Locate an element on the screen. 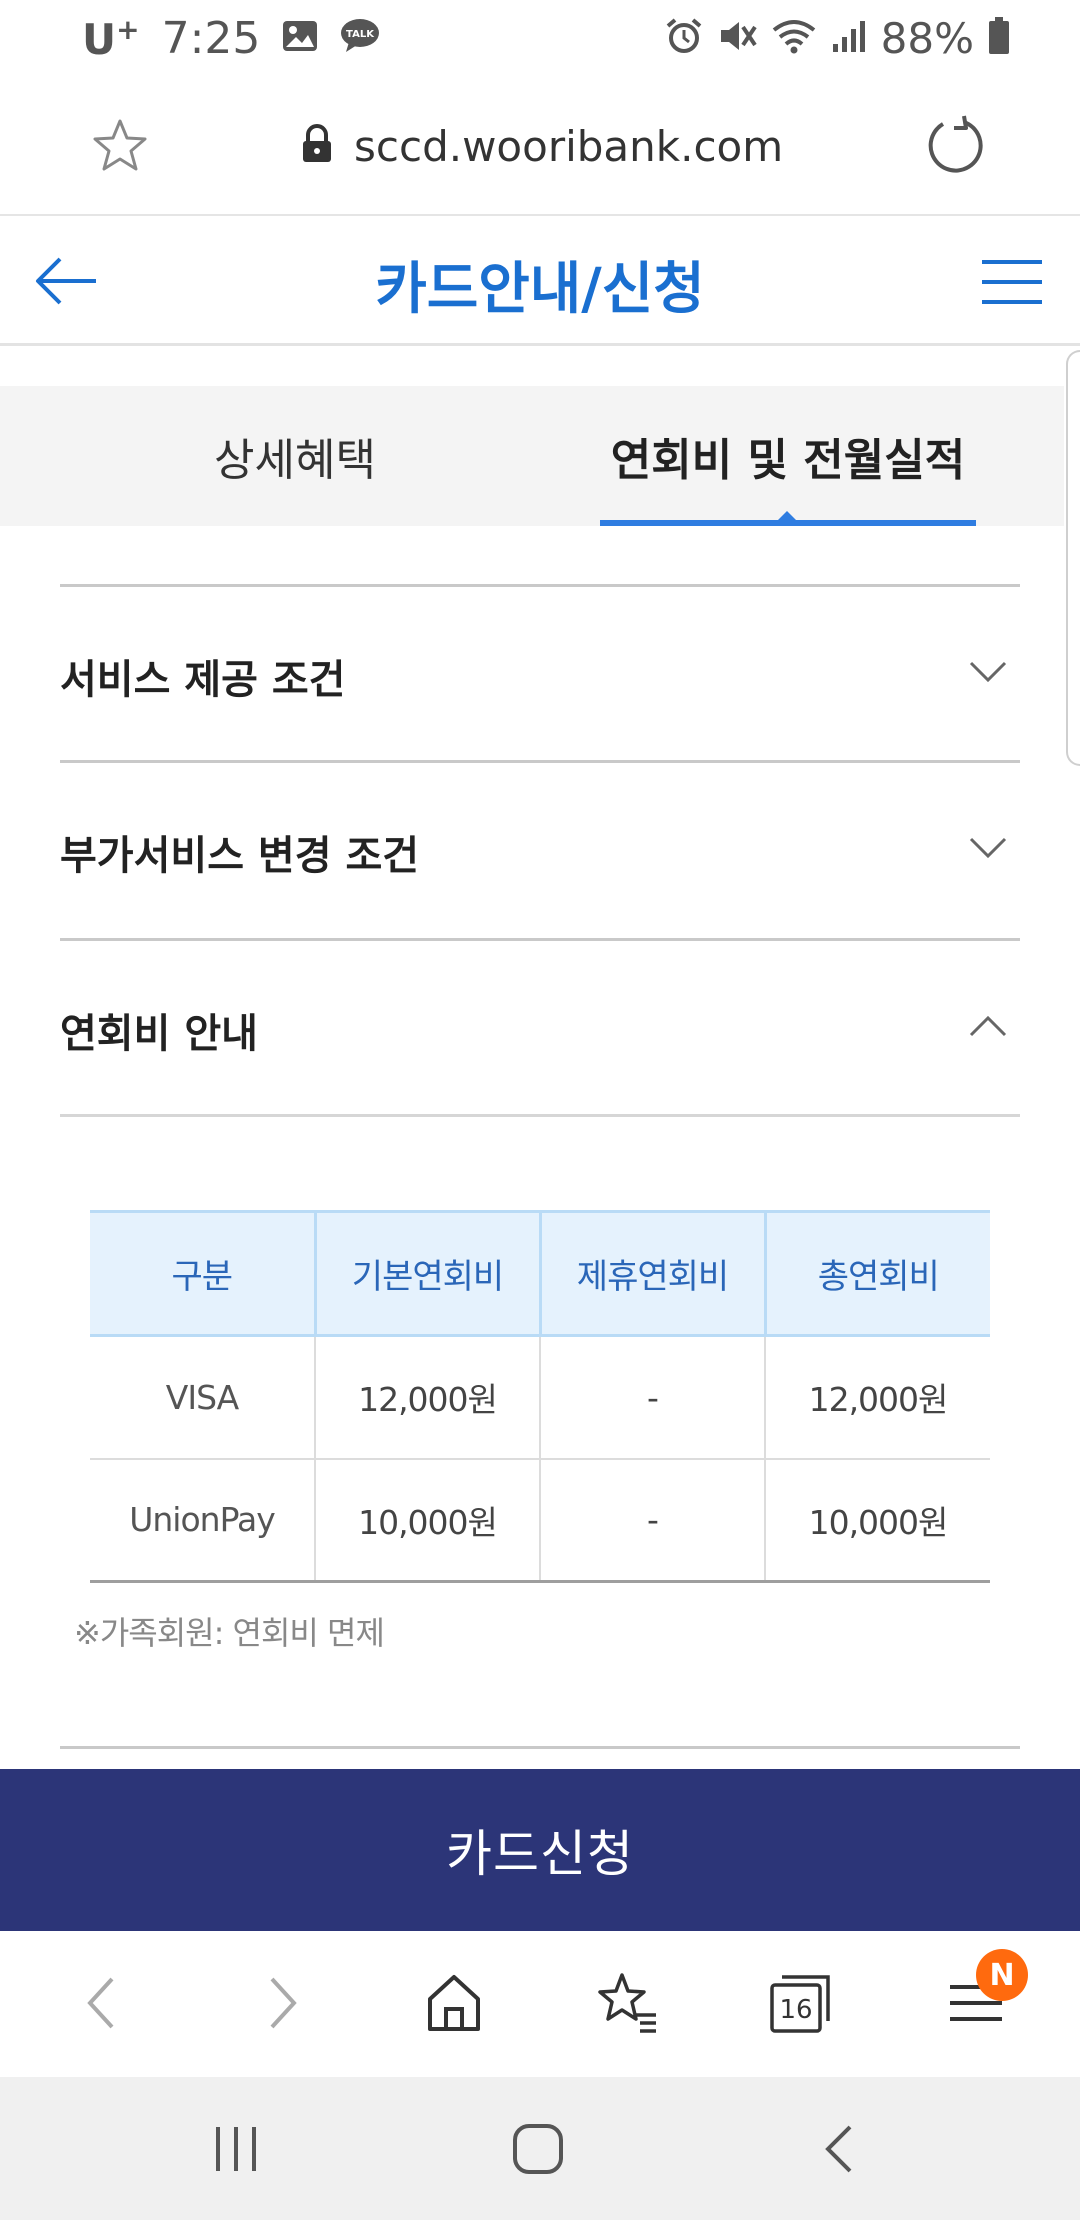 Image resolution: width=1080 pixels, height=2220 pixels. status-left: U+ 7:25 TALK is located at coordinates (231, 38).